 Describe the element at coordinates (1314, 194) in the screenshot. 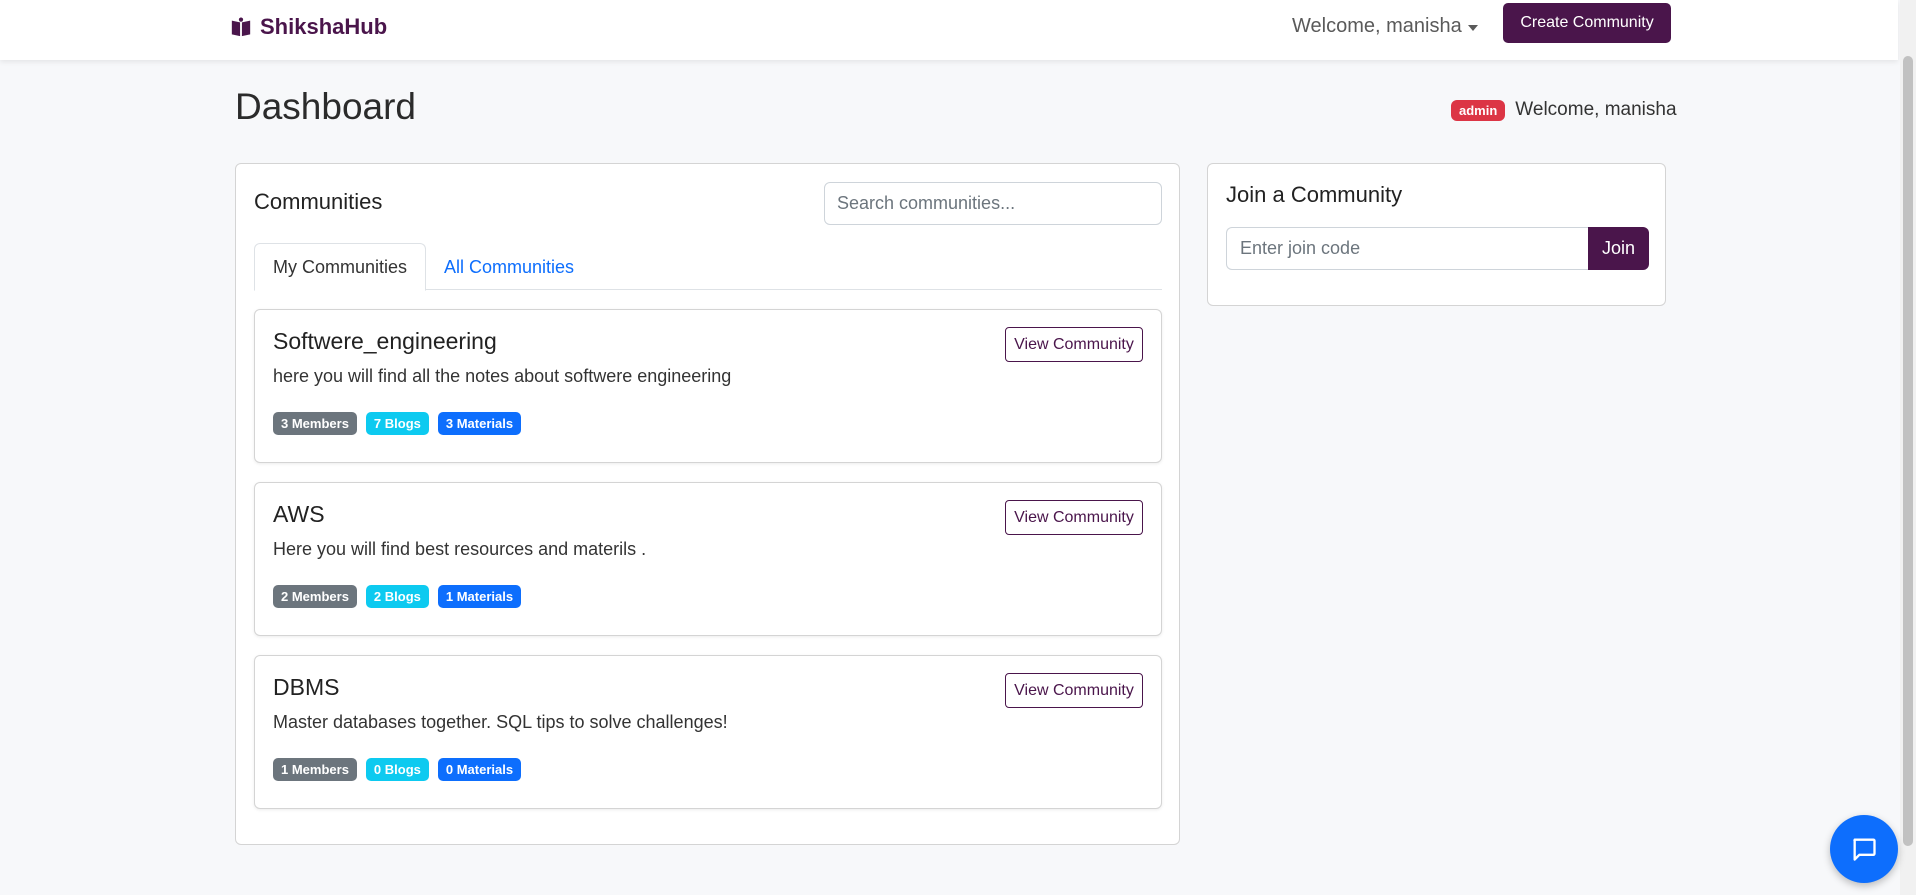

I see `join-heading: Join a Community` at that location.